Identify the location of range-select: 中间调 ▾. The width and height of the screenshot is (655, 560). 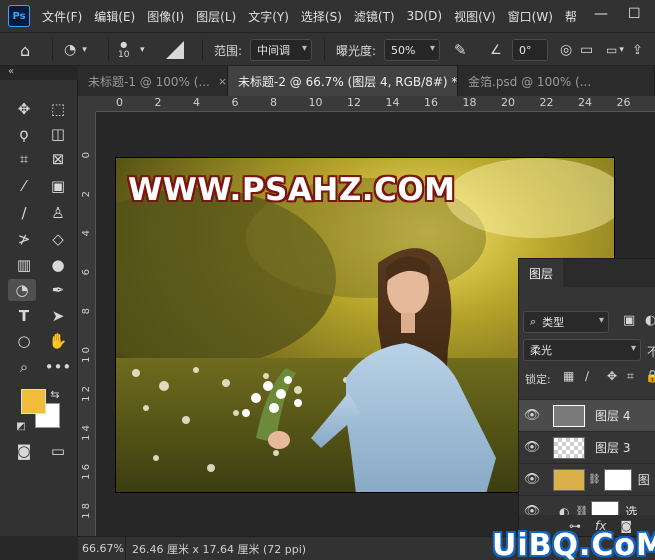
(281, 50).